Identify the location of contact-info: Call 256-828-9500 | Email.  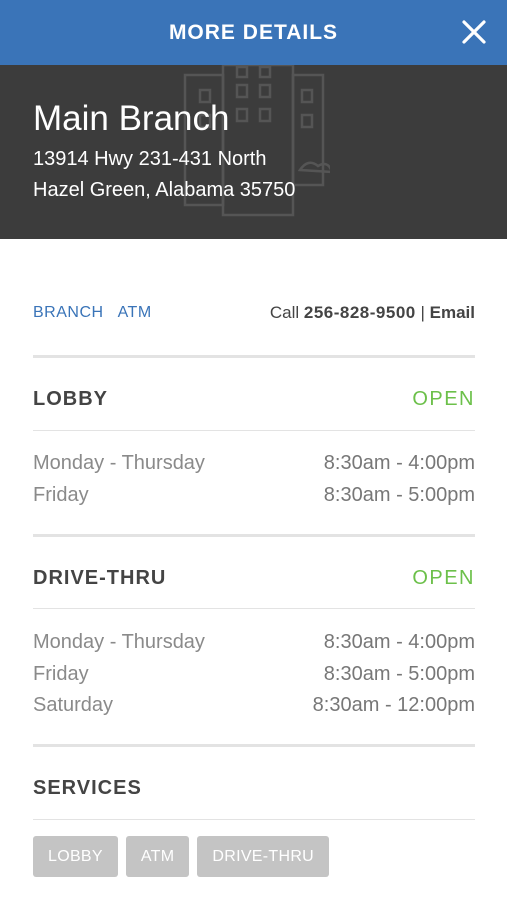
(372, 313).